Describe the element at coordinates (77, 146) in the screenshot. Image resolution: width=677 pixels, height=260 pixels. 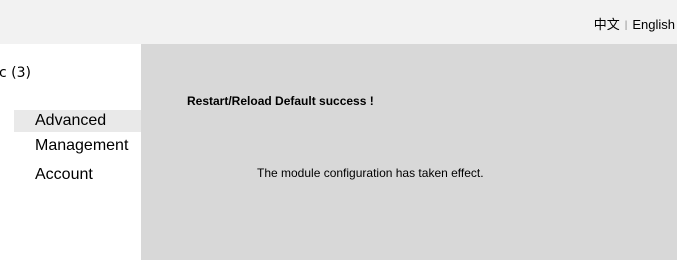
I see `sidebar-item-management: Management` at that location.